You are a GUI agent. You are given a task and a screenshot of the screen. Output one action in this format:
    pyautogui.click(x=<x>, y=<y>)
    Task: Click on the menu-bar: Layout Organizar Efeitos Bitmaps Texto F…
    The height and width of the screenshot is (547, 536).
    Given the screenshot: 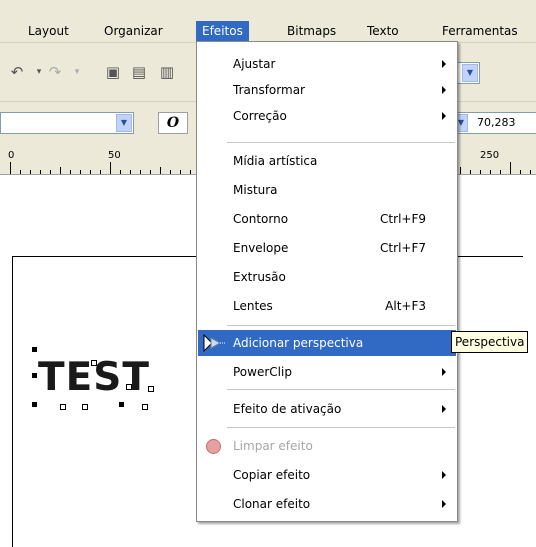 What is the action you would take?
    pyautogui.click(x=268, y=21)
    